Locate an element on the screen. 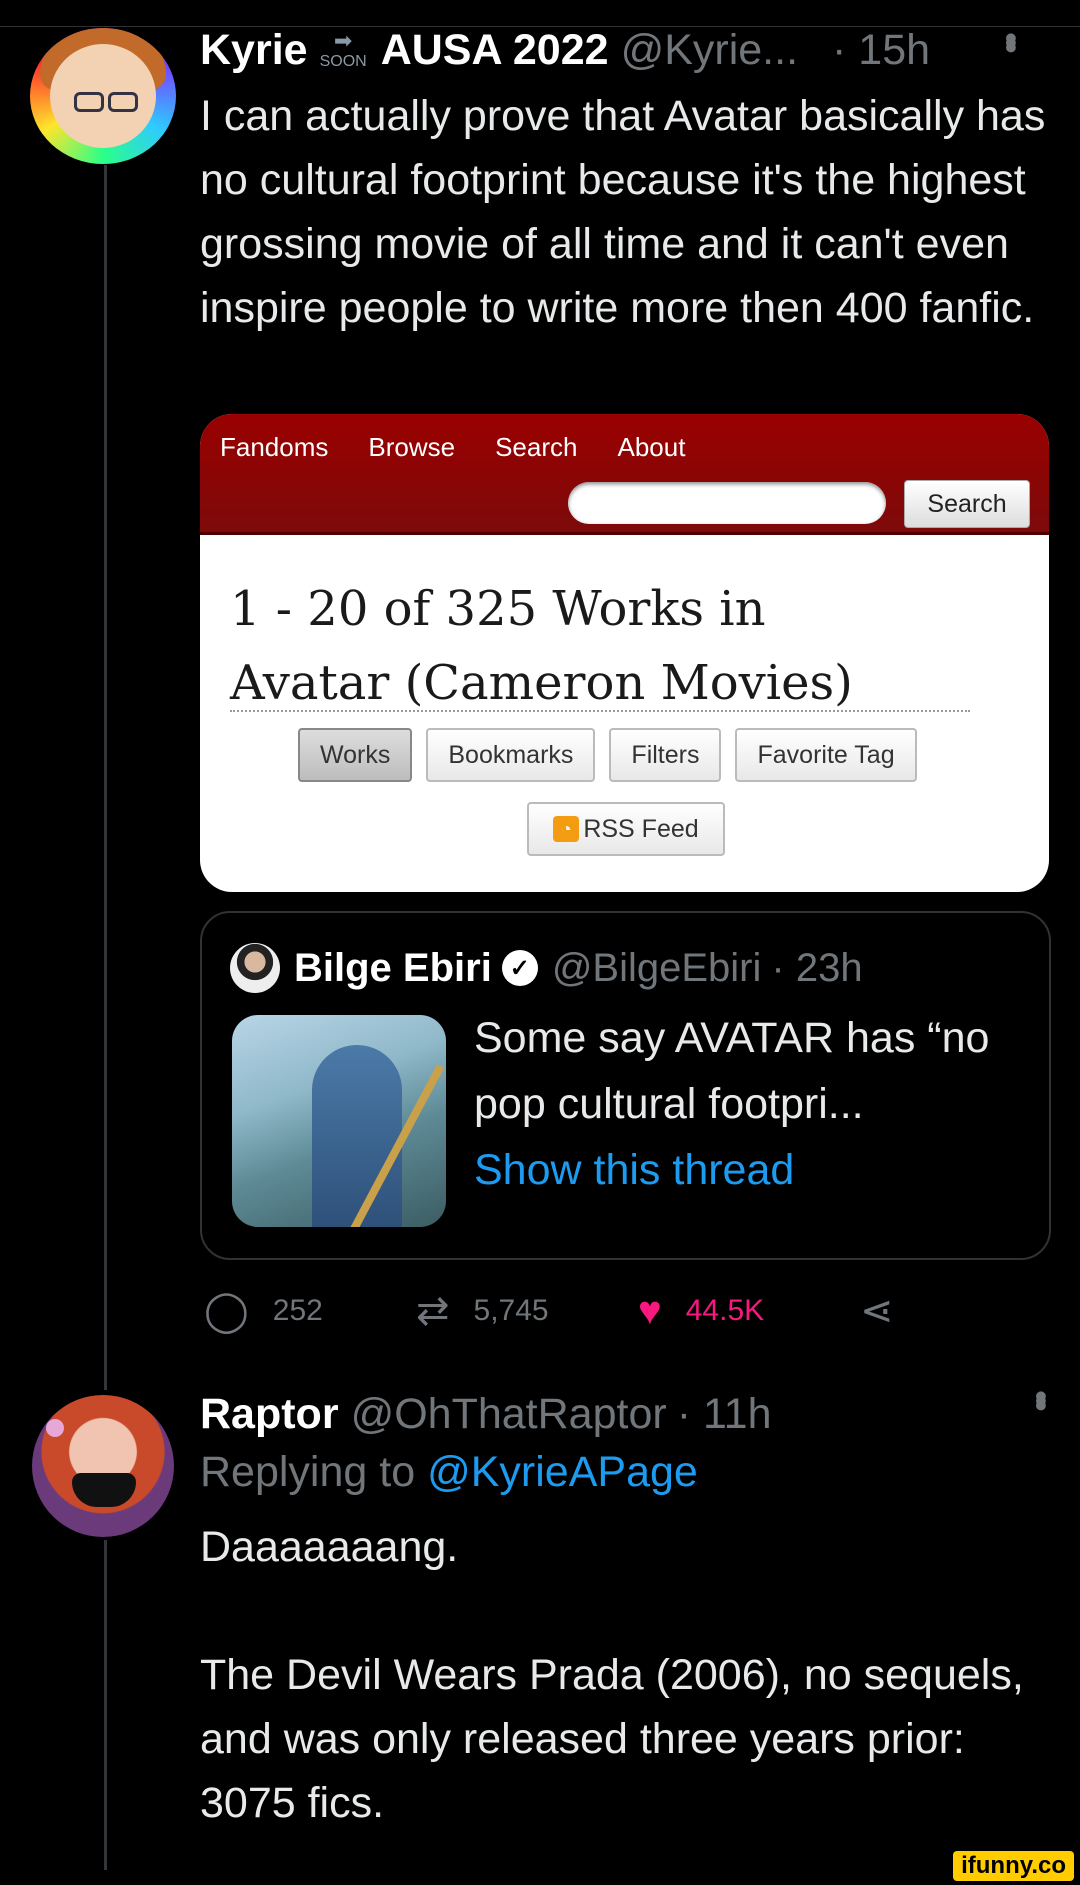 The width and height of the screenshot is (1080, 1885). quoted-tweet-image is located at coordinates (339, 1121).